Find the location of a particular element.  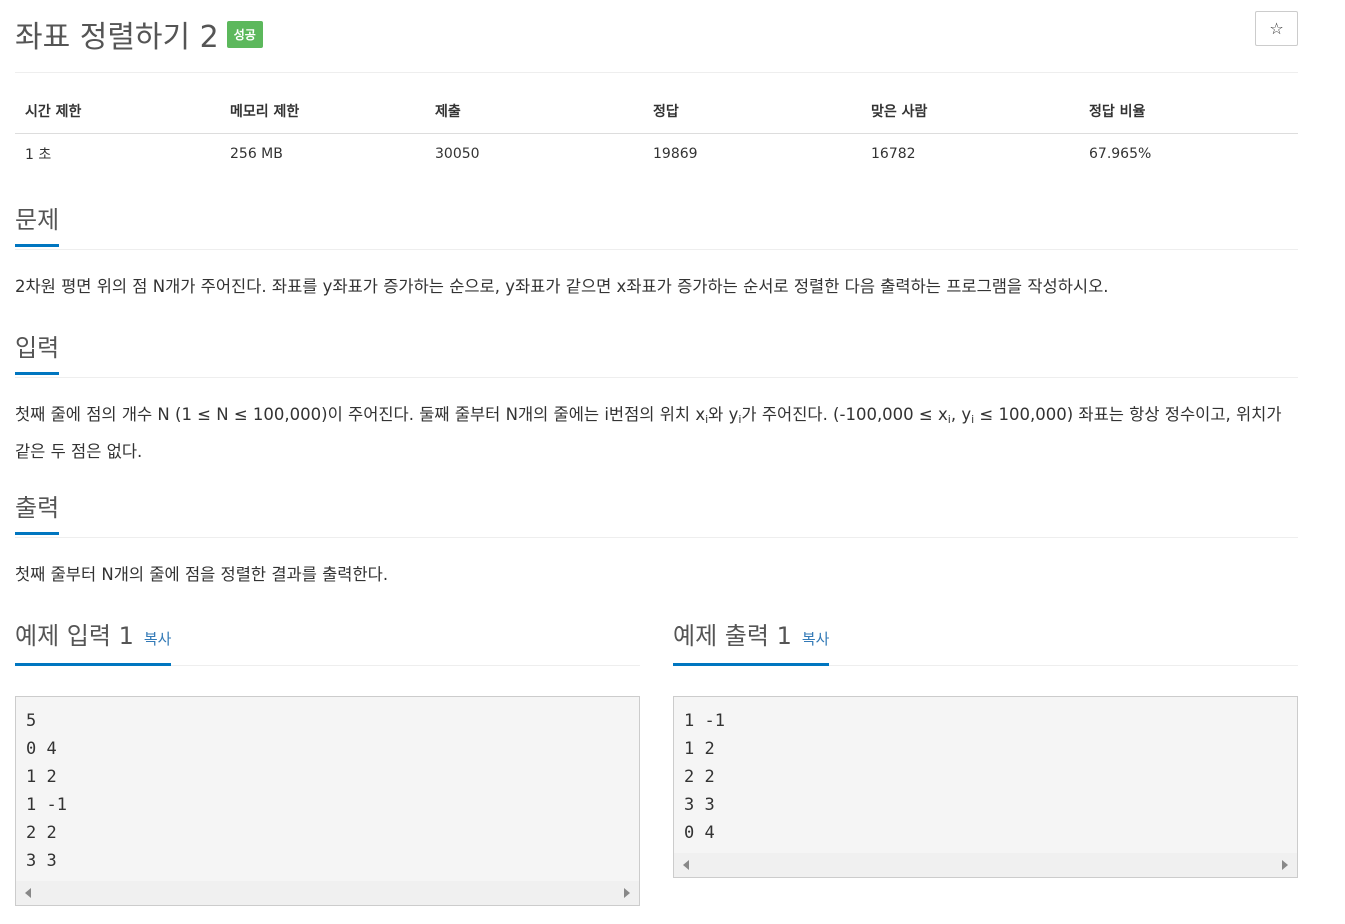

sample-output-title: 예제 출력 1 is located at coordinates (732, 636).